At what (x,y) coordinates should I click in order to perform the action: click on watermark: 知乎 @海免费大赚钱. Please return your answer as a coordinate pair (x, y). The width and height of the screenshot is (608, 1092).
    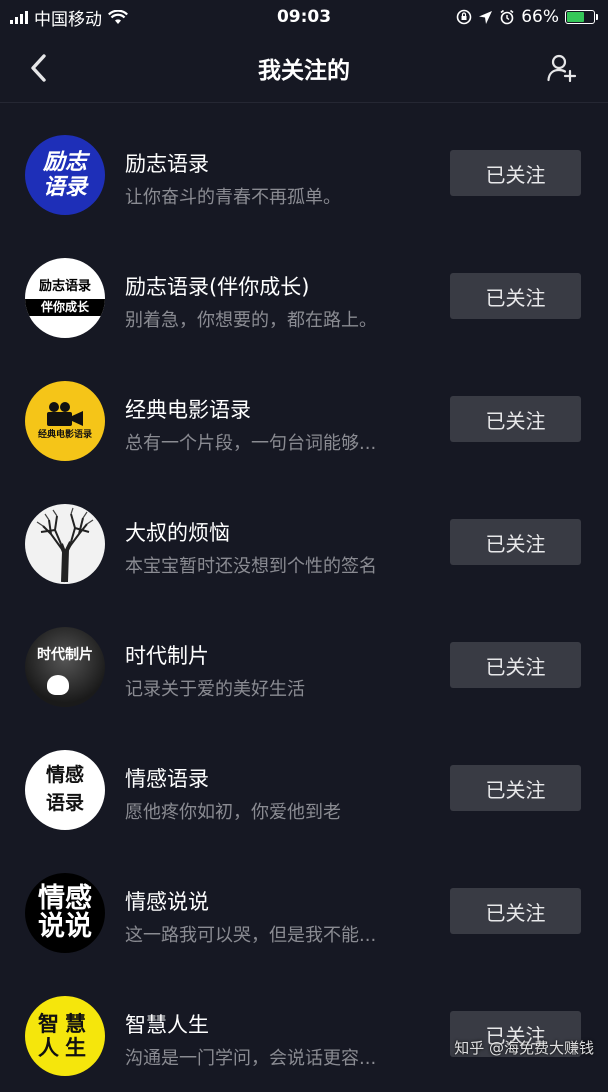
    Looking at the image, I should click on (524, 1048).